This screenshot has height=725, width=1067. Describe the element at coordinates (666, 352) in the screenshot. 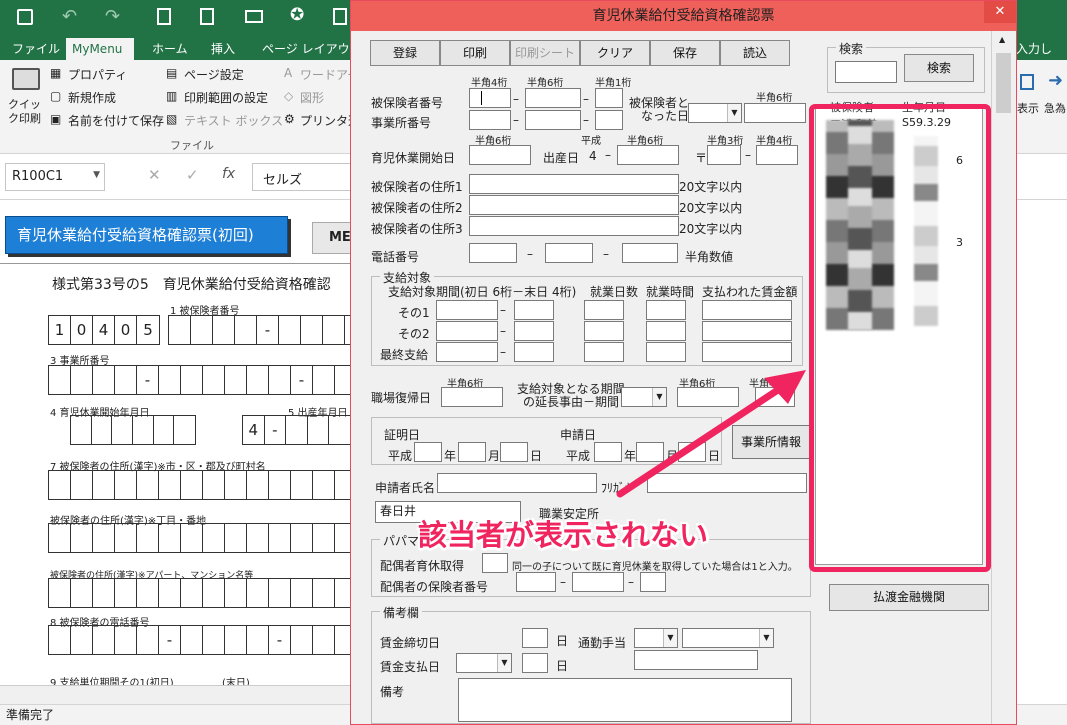

I see `work-hours-final` at that location.